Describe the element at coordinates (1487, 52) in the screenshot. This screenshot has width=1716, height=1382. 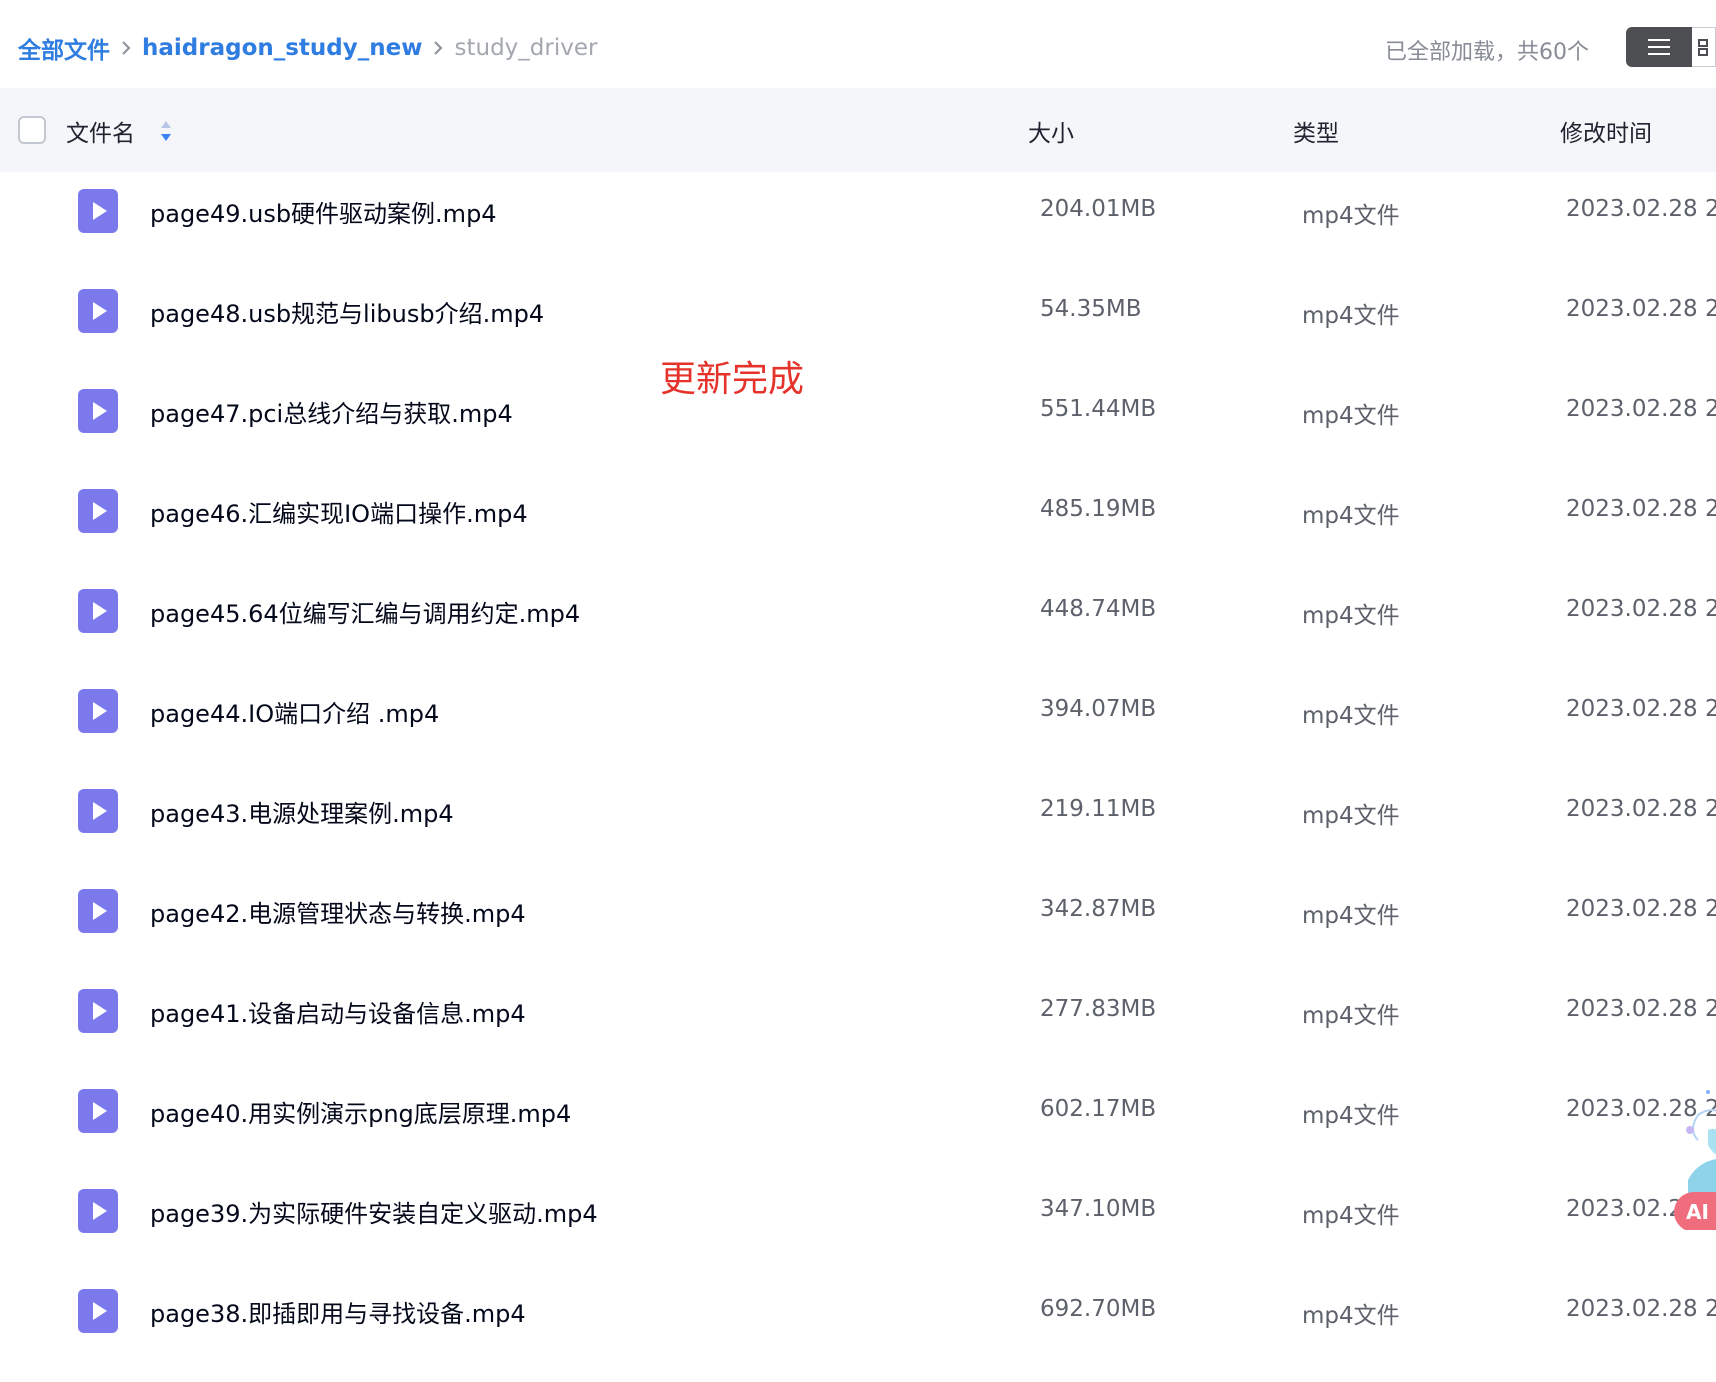
I see `load-status-text: 已全部加载，共60个` at that location.